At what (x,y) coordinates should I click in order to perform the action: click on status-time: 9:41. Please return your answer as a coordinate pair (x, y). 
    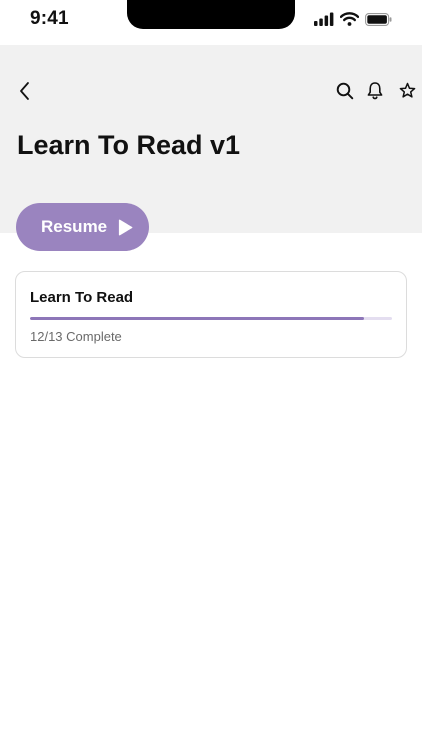
    Looking at the image, I should click on (49, 18).